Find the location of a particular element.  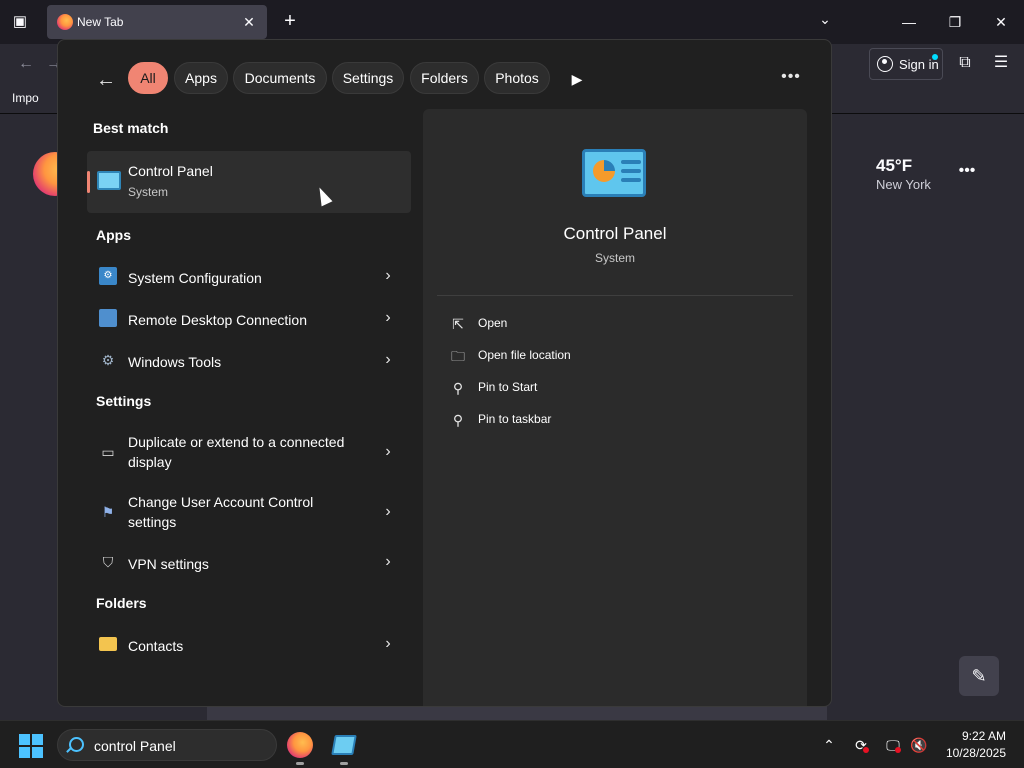

result-remote-desktop: Remote Desktop Connection › is located at coordinates (249, 318).